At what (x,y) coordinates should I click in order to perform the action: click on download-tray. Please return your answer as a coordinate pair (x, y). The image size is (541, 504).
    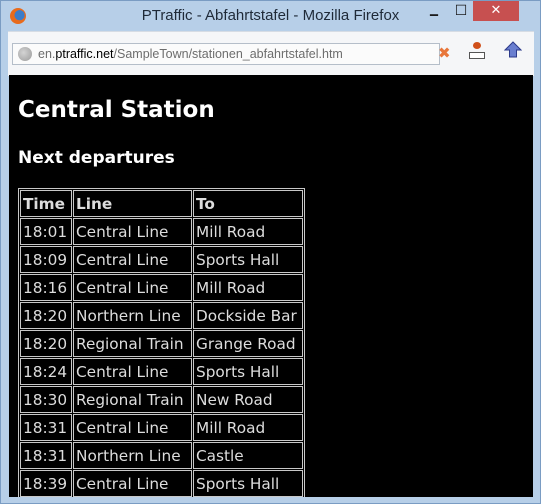
    Looking at the image, I should click on (477, 55).